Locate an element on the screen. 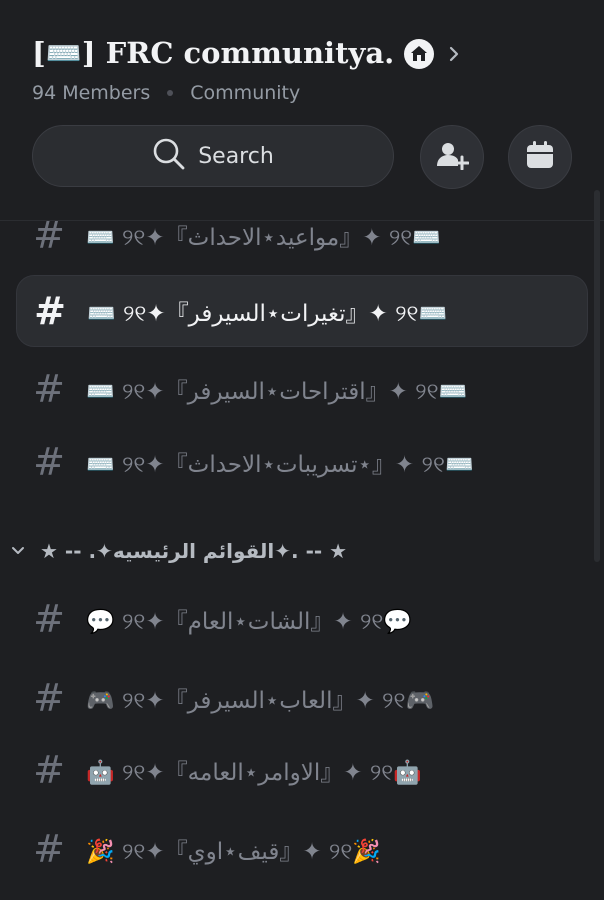  separator-dot is located at coordinates (170, 93).